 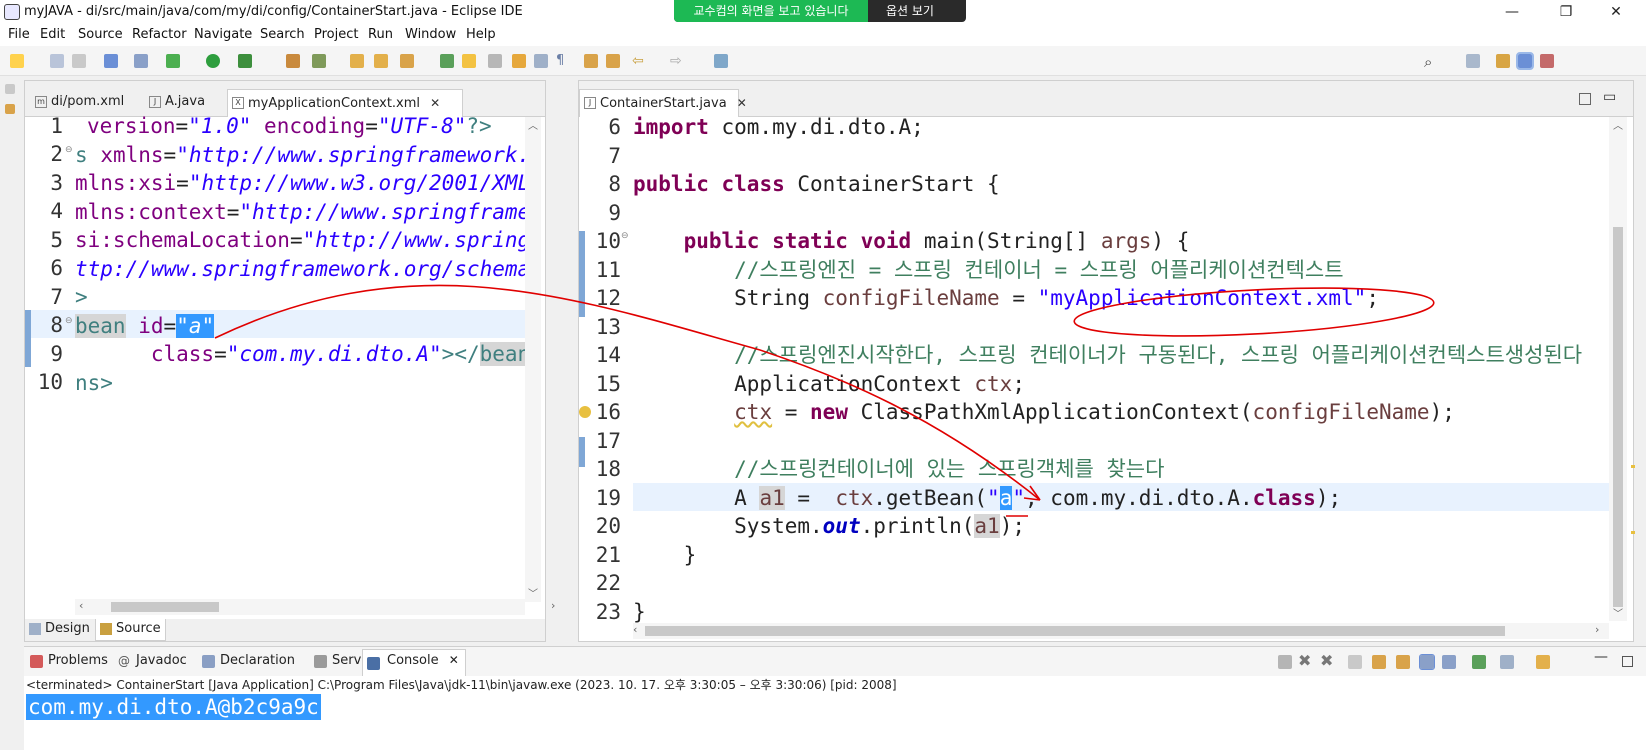 I want to click on word-wrap-console-icon, so click(x=1403, y=662).